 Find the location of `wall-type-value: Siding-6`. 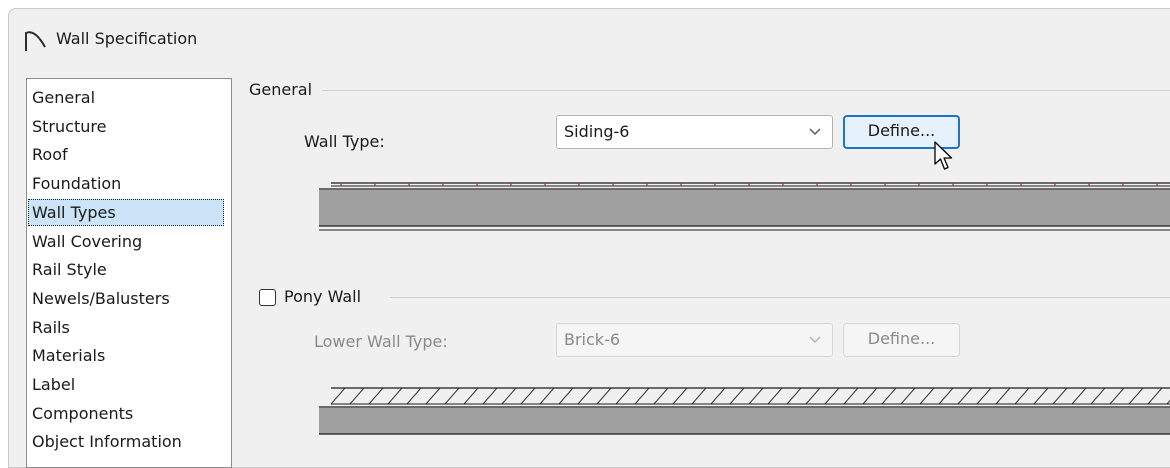

wall-type-value: Siding-6 is located at coordinates (597, 131).